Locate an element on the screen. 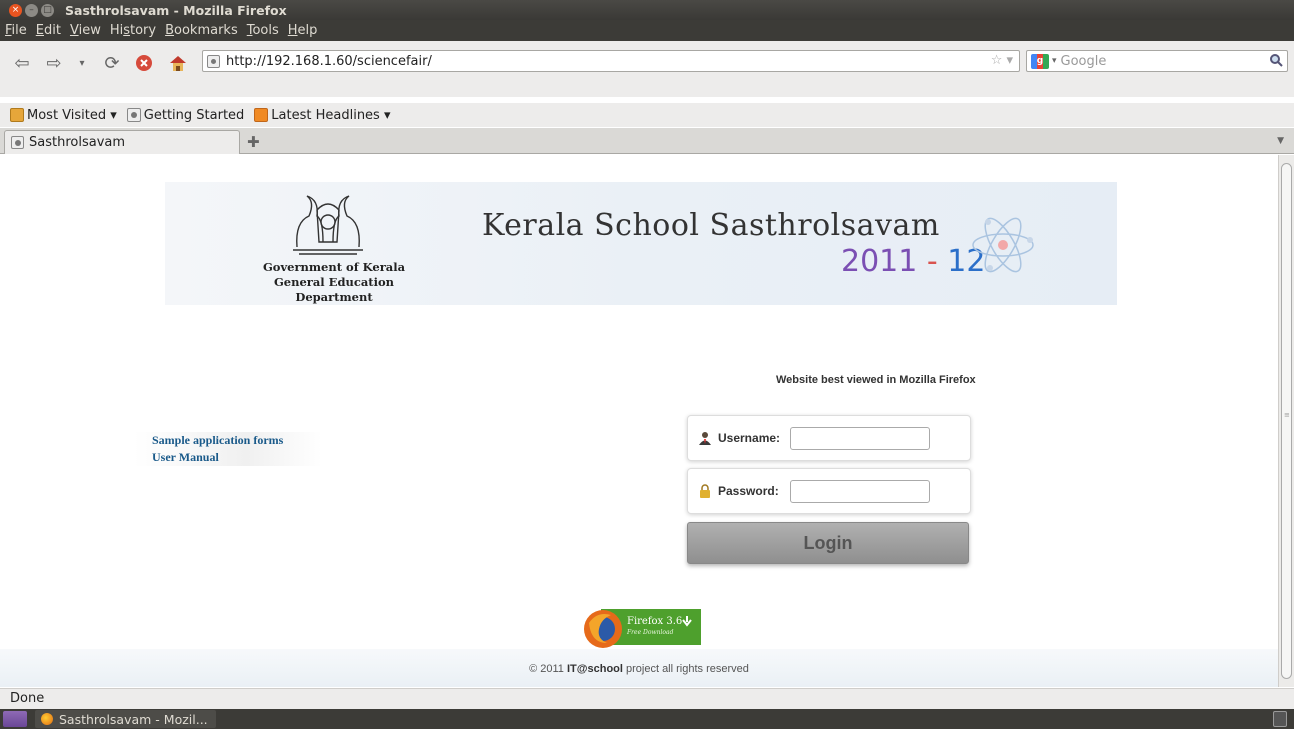 The height and width of the screenshot is (729, 1294). menu-file: File is located at coordinates (16, 30).